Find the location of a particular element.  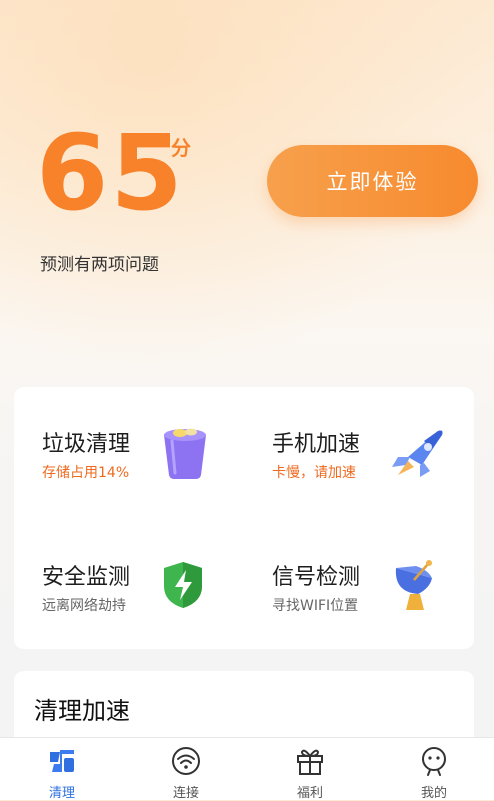

feature-title: 信号检测 is located at coordinates (316, 577).